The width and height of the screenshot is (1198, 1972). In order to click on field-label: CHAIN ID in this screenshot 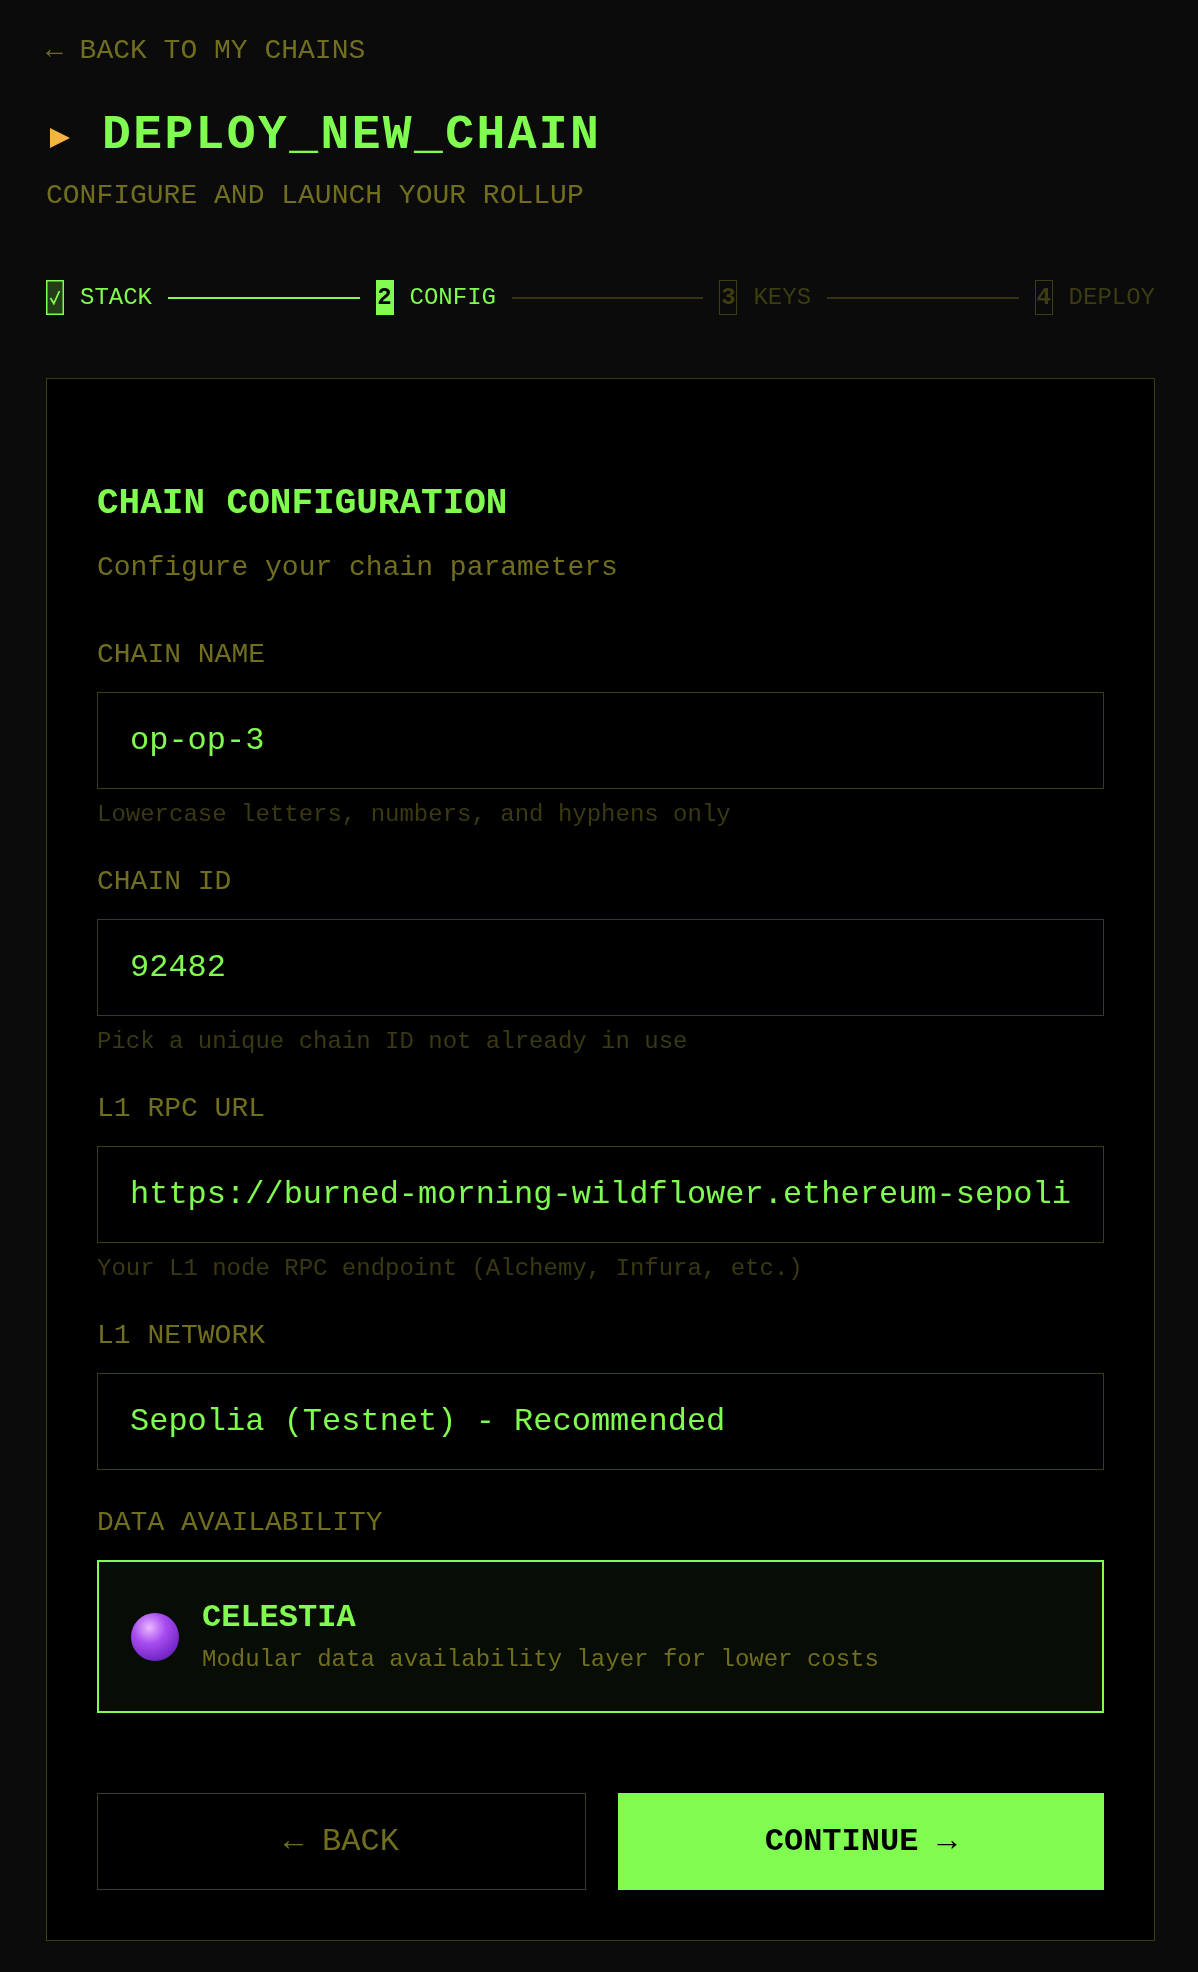, I will do `click(164, 882)`.